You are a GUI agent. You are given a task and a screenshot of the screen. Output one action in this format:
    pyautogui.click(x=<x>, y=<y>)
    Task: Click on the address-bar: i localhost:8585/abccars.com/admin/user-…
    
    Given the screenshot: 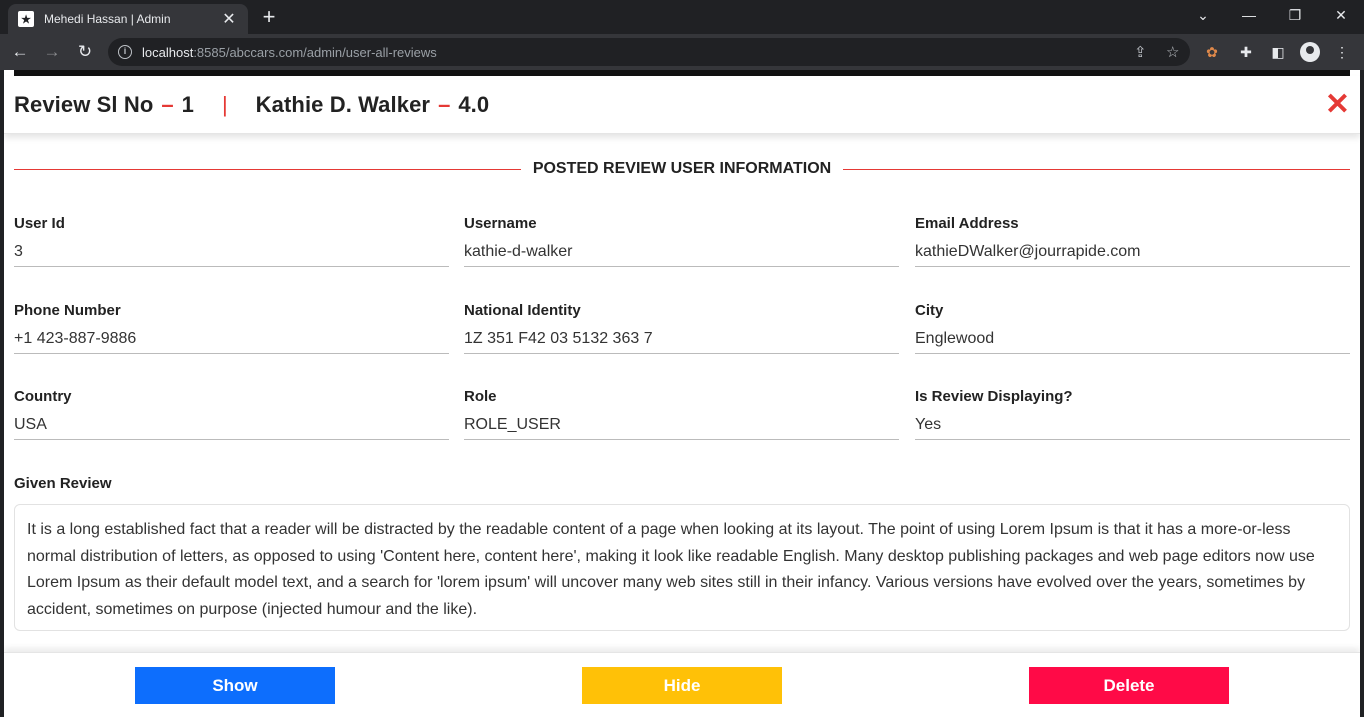 What is the action you would take?
    pyautogui.click(x=649, y=52)
    